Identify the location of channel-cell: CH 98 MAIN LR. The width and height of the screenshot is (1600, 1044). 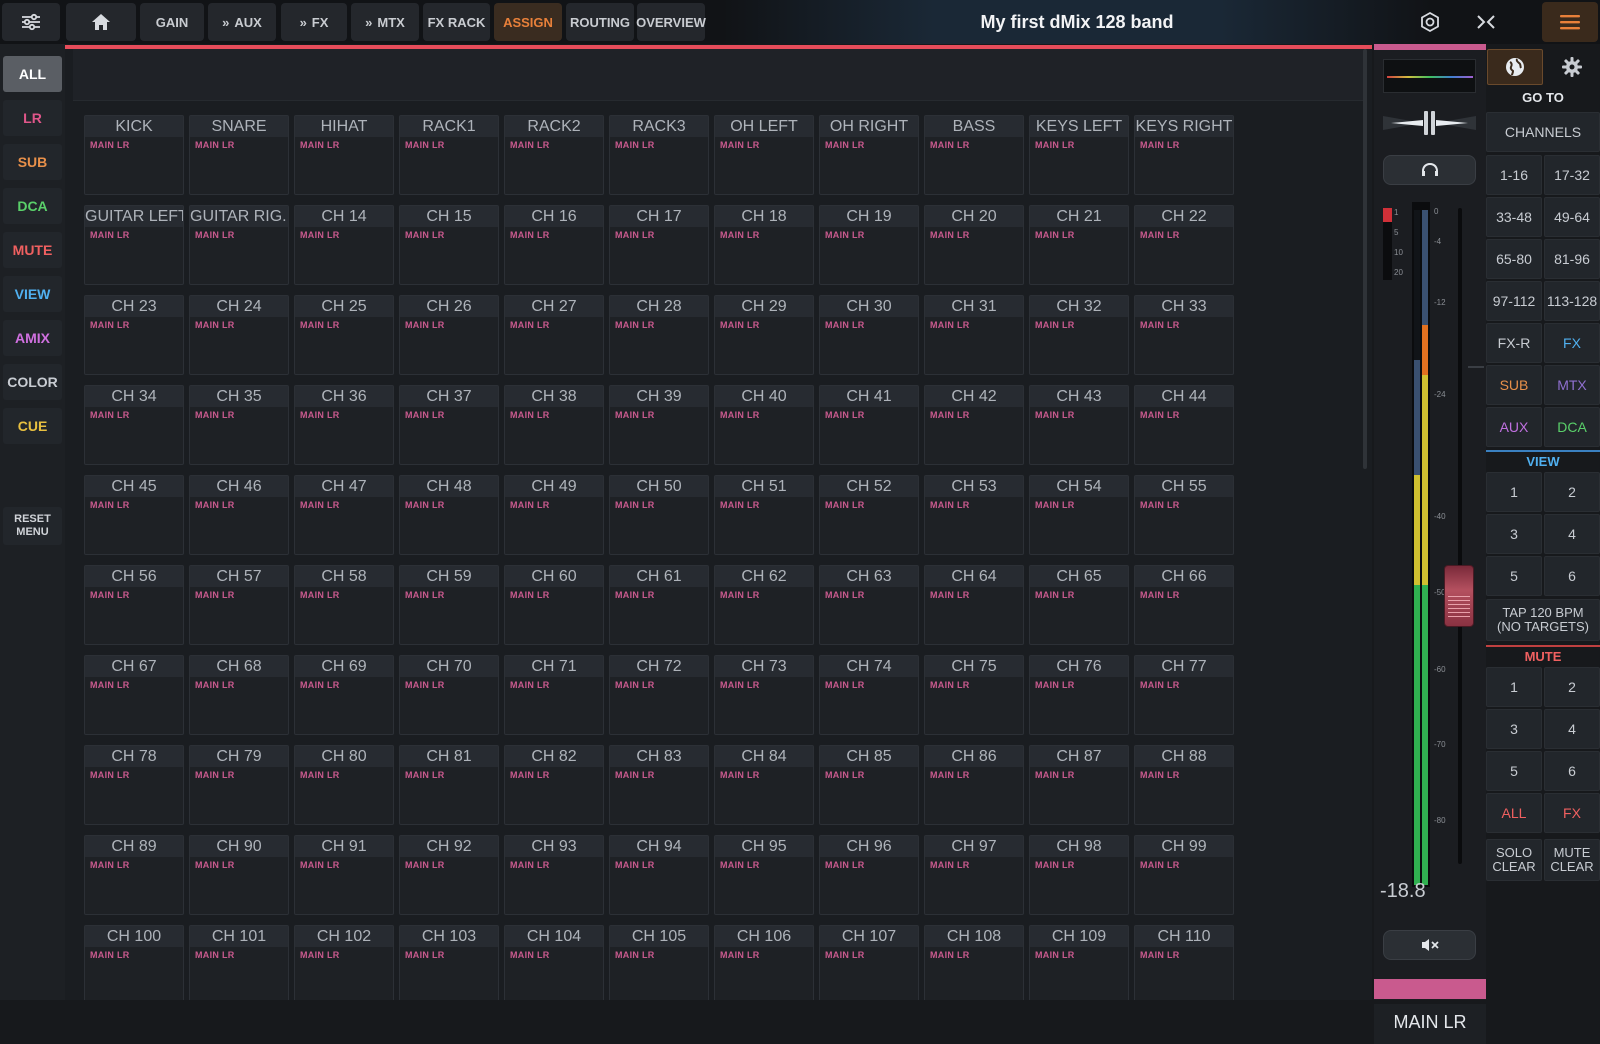
(1079, 875).